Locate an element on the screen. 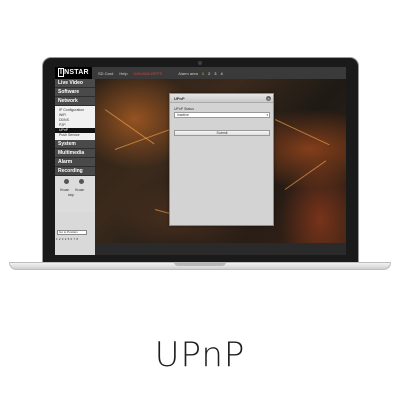 This screenshot has height=400, width=400. menu-alarm: Alarm is located at coordinates (75, 162).